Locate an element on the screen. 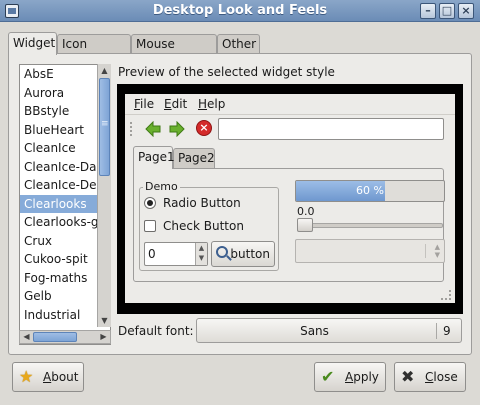  slider-trough is located at coordinates (370, 225).